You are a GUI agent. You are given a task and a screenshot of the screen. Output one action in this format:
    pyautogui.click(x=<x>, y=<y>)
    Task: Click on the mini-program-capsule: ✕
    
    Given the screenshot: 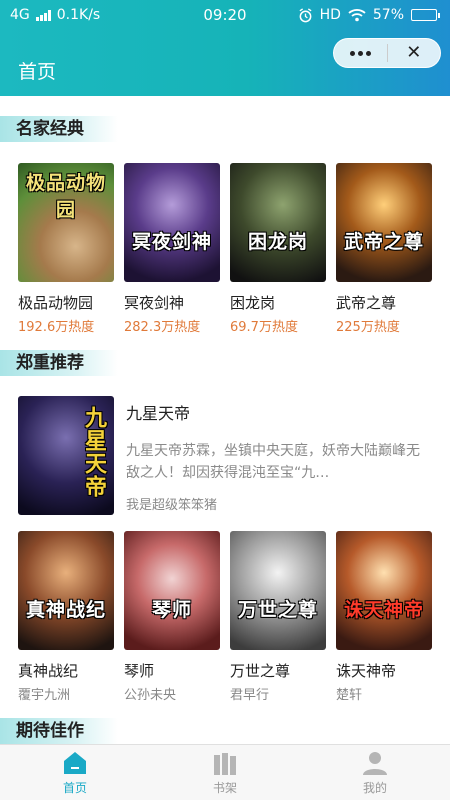 What is the action you would take?
    pyautogui.click(x=387, y=53)
    